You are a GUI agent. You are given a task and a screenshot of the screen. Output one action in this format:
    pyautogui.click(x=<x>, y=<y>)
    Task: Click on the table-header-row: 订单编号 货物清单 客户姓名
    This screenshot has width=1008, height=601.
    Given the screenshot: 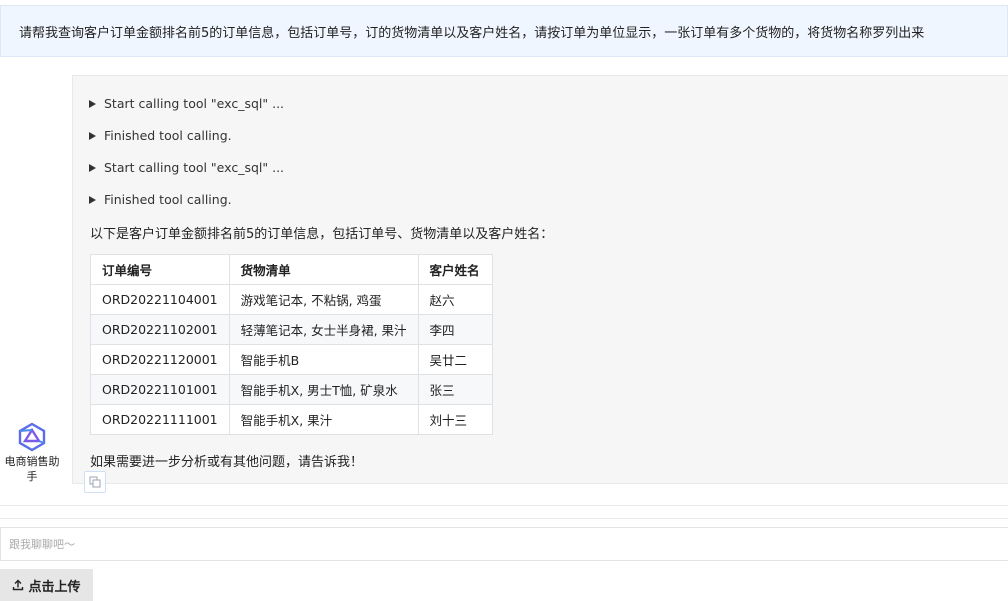 What is the action you would take?
    pyautogui.click(x=291, y=269)
    